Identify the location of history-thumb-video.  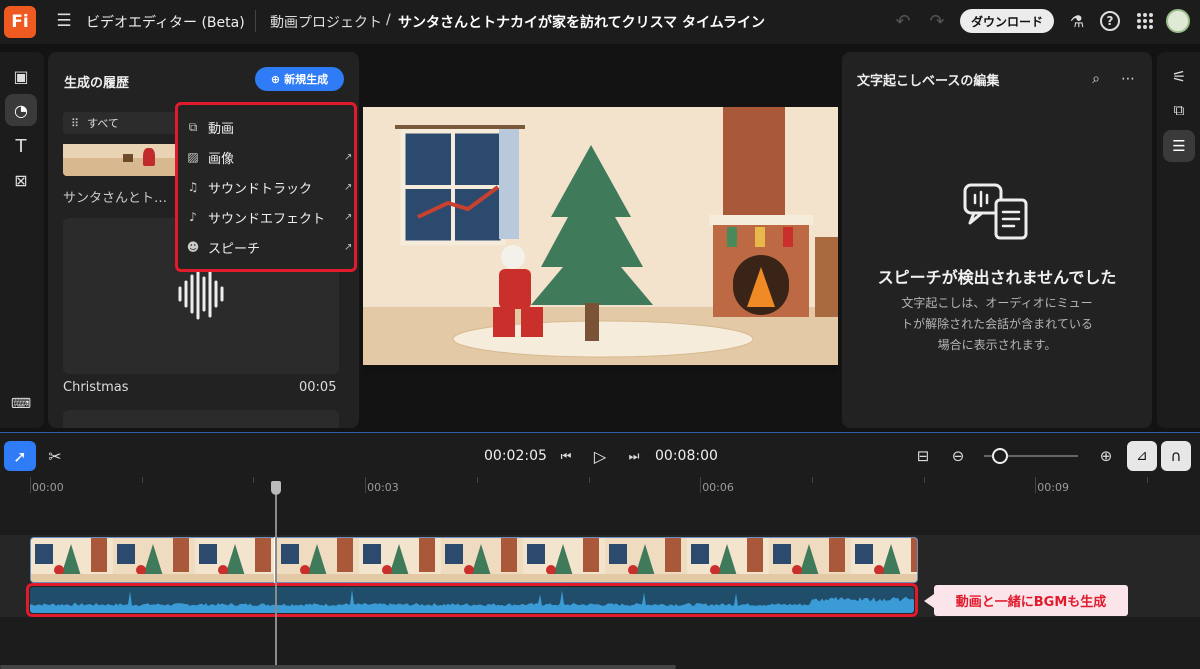
(120, 160).